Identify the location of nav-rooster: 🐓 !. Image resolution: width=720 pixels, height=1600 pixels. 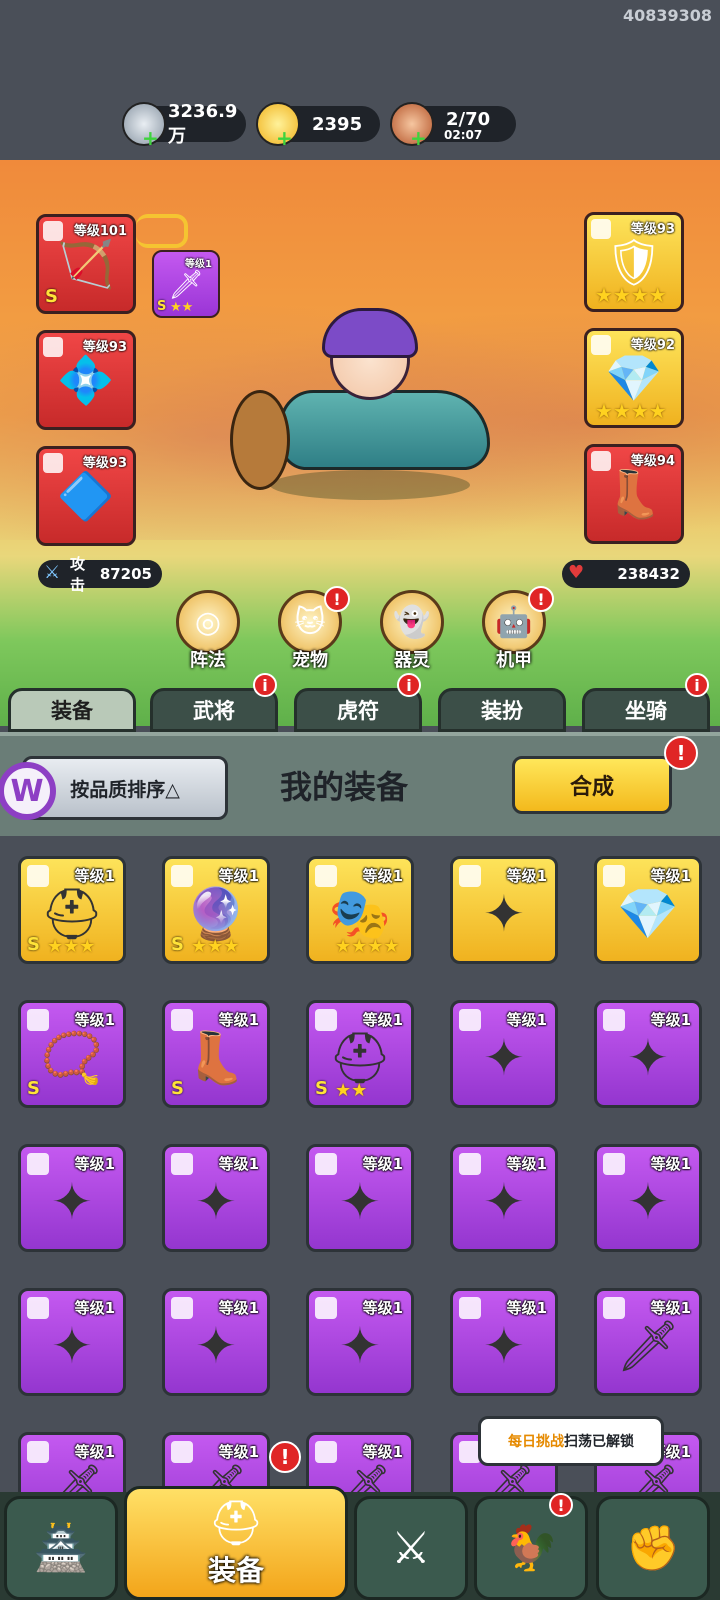
(531, 1546).